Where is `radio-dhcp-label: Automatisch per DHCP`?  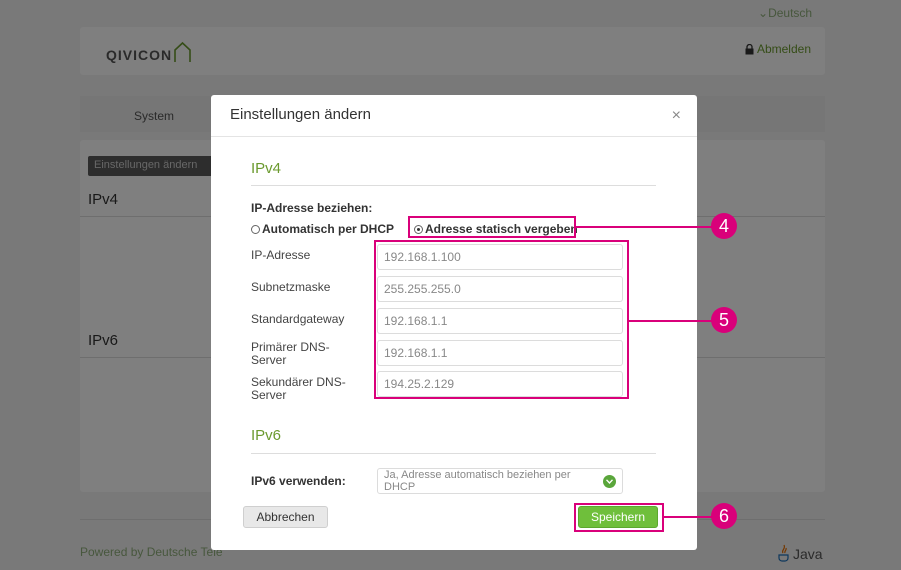 radio-dhcp-label: Automatisch per DHCP is located at coordinates (328, 229).